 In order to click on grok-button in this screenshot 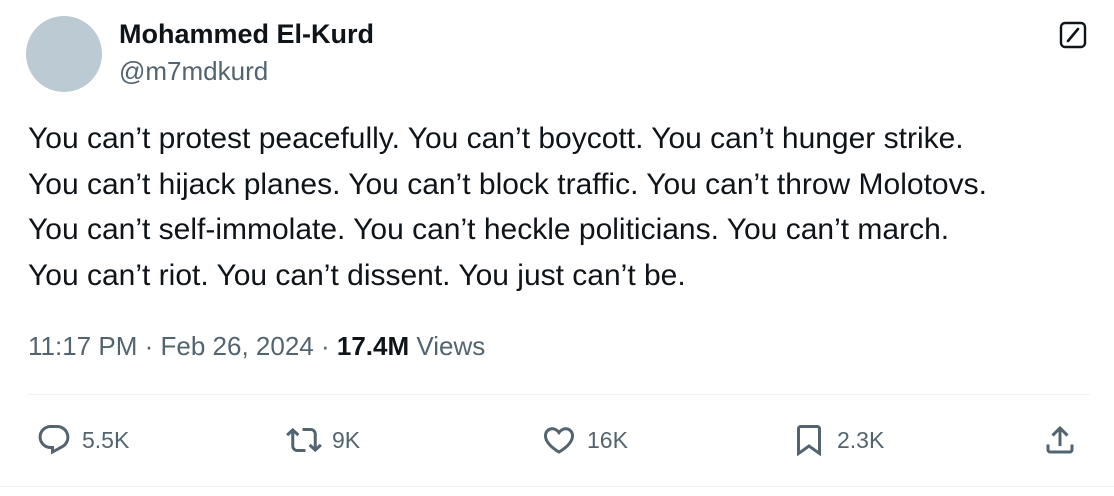, I will do `click(1073, 35)`.